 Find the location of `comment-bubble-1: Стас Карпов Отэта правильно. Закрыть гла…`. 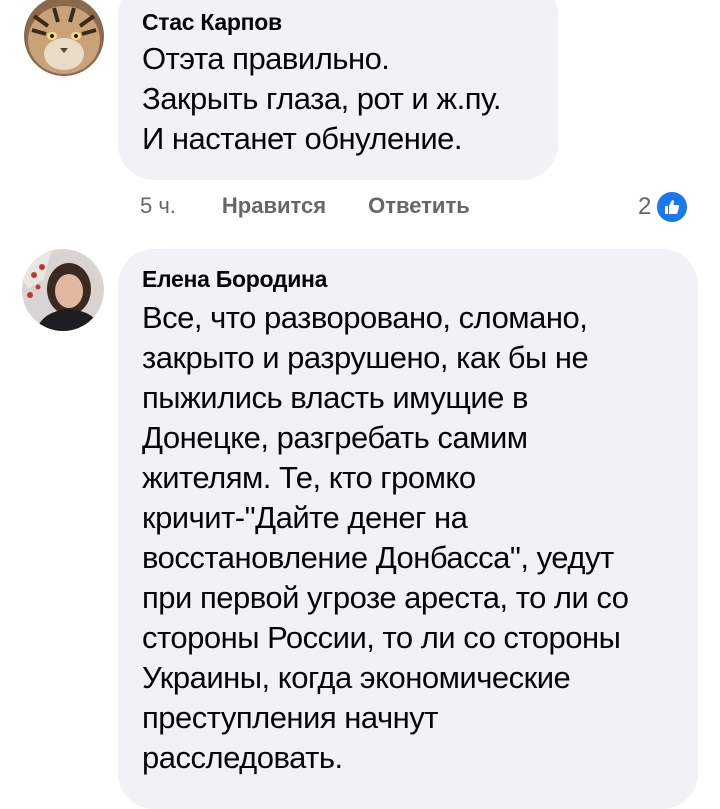

comment-bubble-1: Стас Карпов Отэта правильно. Закрыть гла… is located at coordinates (338, 90).